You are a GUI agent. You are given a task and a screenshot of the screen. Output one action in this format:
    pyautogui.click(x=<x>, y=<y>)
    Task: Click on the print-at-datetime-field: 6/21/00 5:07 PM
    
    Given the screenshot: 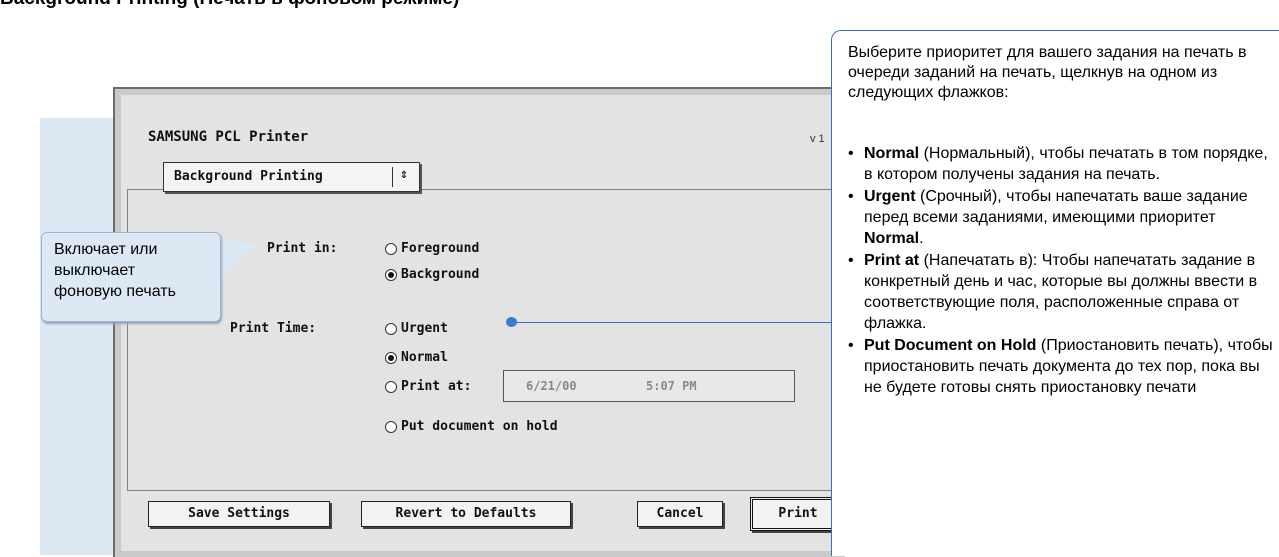 What is the action you would take?
    pyautogui.click(x=649, y=386)
    